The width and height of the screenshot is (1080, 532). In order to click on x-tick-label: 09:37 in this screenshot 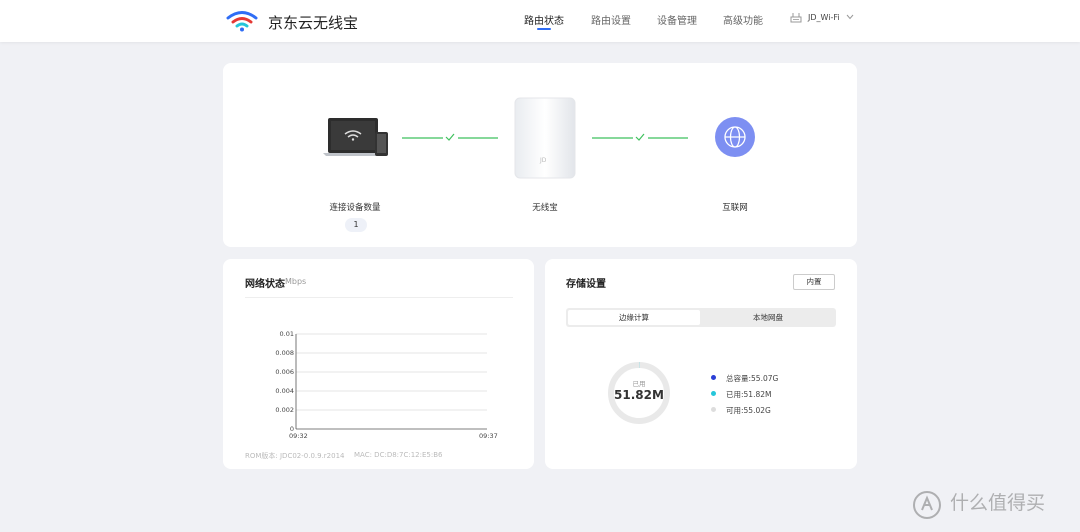, I will do `click(488, 436)`.